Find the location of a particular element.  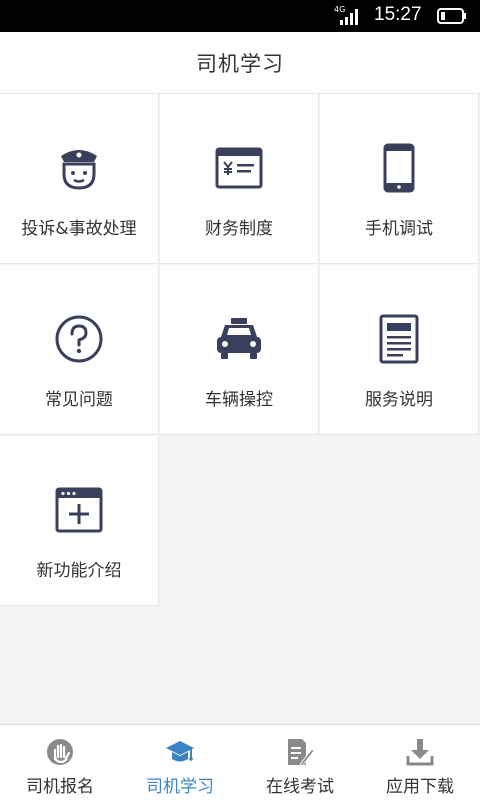

question-icon is located at coordinates (79, 339).